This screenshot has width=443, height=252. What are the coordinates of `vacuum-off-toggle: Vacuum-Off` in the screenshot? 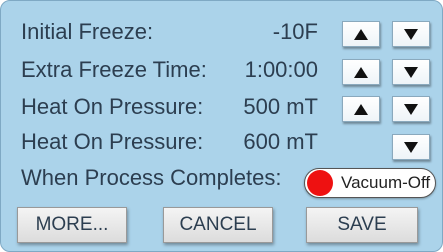 It's located at (370, 183).